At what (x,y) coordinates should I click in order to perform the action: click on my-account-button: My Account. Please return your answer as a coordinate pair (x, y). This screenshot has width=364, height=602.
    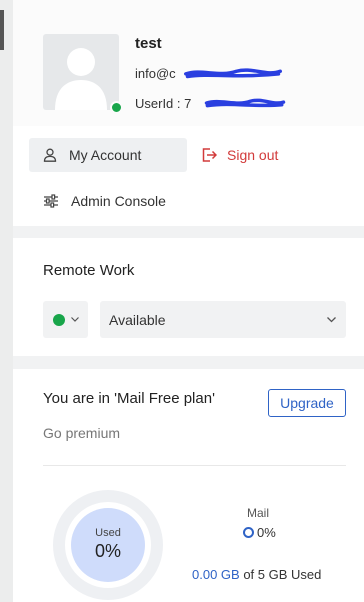
    Looking at the image, I should click on (108, 155).